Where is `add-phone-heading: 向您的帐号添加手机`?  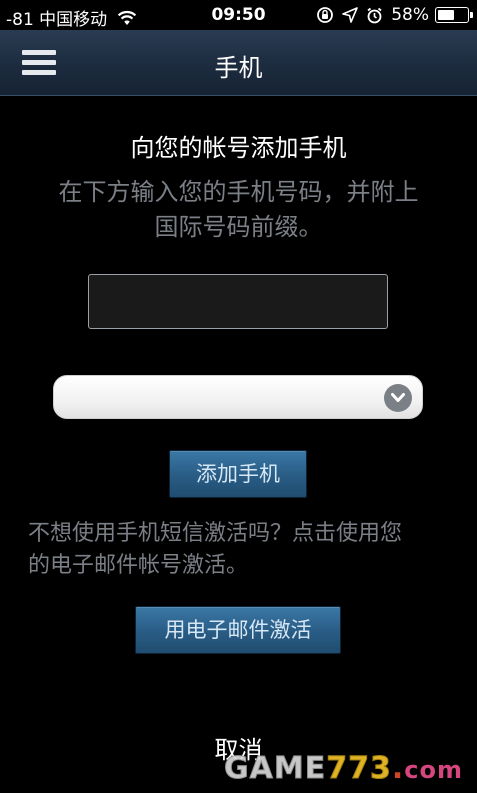
add-phone-heading: 向您的帐号添加手机 is located at coordinates (238, 148).